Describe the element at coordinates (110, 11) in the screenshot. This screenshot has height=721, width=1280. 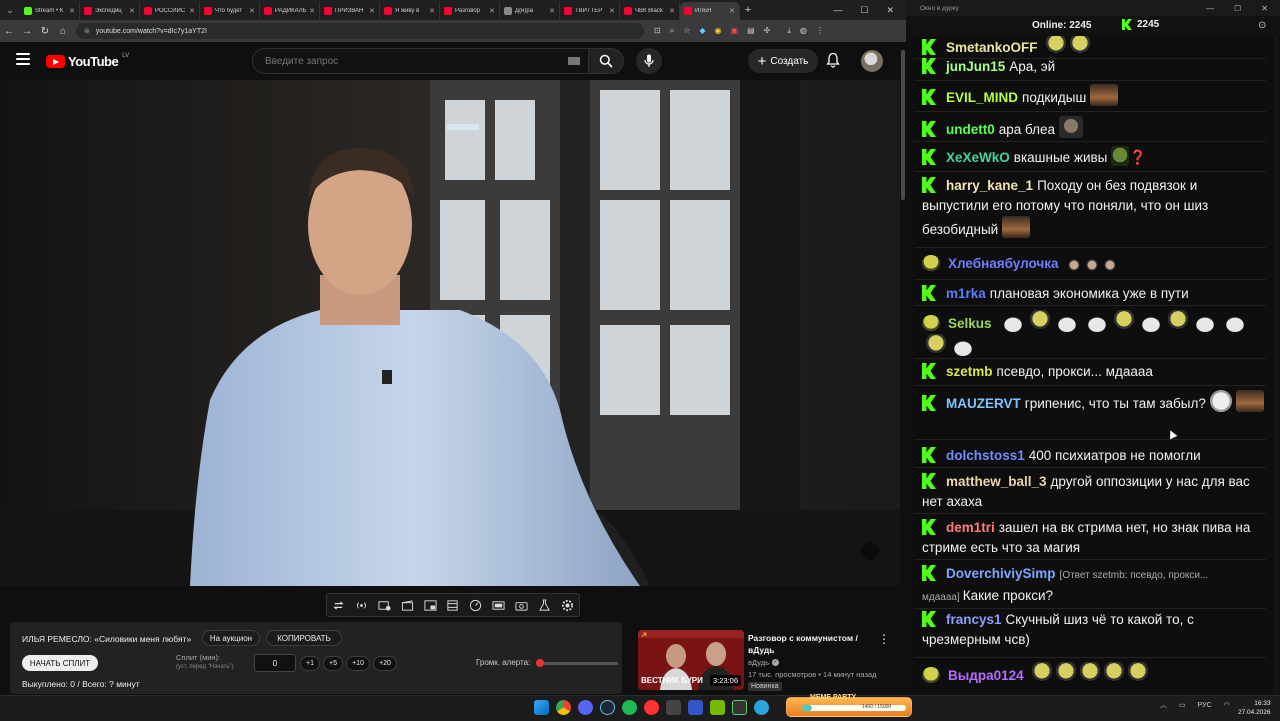
I see `browser-tab: Экспедиц ✕` at that location.